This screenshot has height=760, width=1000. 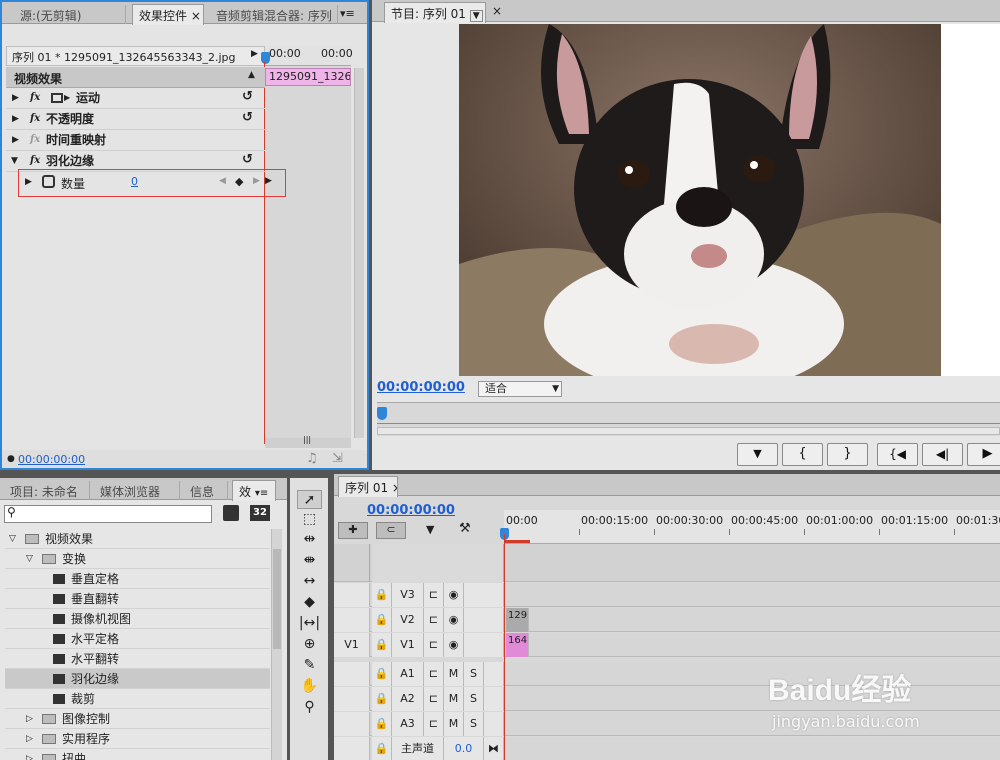 I want to click on effect-row-opacity: ▶ fx 不透明度 ↺, so click(x=135, y=119).